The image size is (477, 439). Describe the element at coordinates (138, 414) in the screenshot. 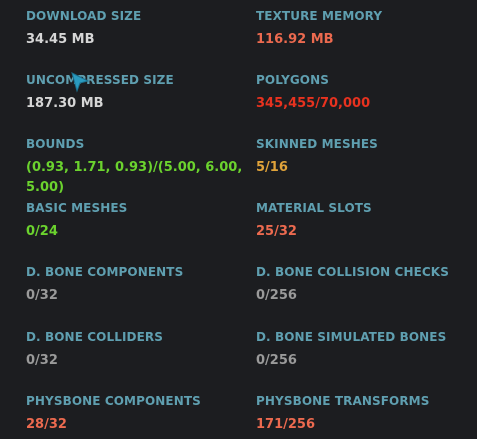

I see `stat-physbone-components: PHYSBONE COMPONENTS 28/32` at that location.